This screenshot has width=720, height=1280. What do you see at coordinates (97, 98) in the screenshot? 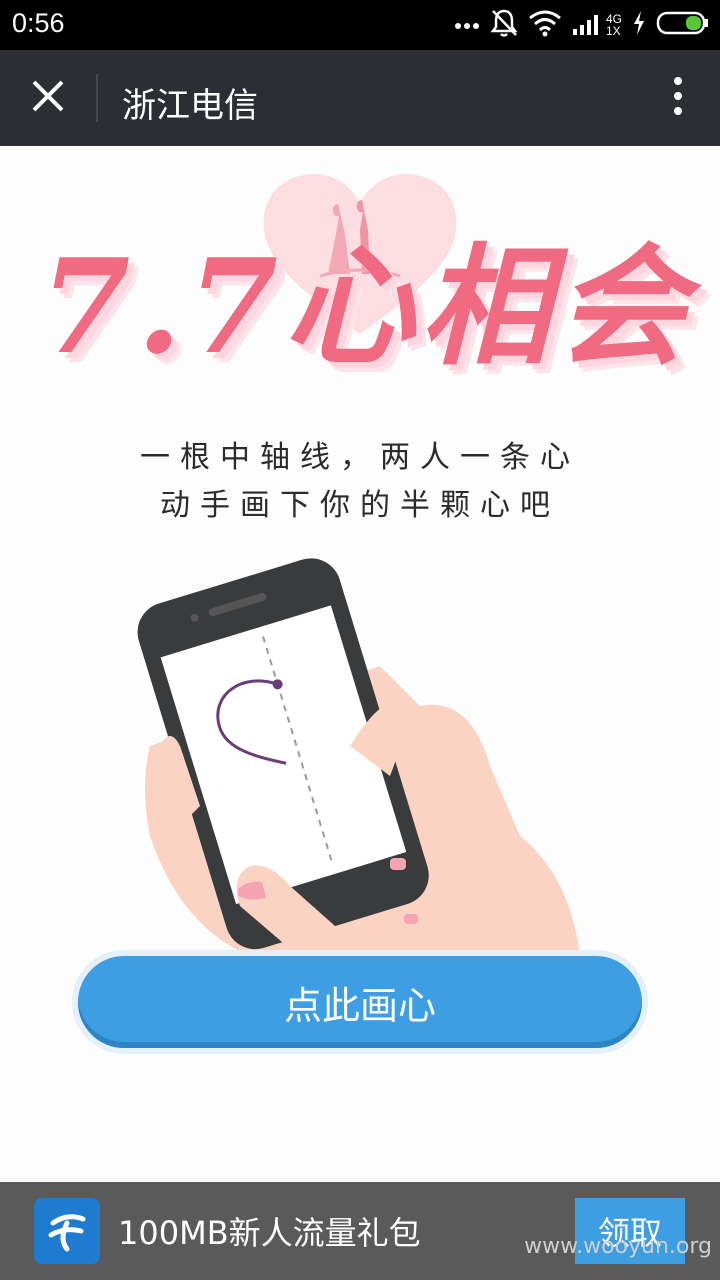
I see `header-divider` at bounding box center [97, 98].